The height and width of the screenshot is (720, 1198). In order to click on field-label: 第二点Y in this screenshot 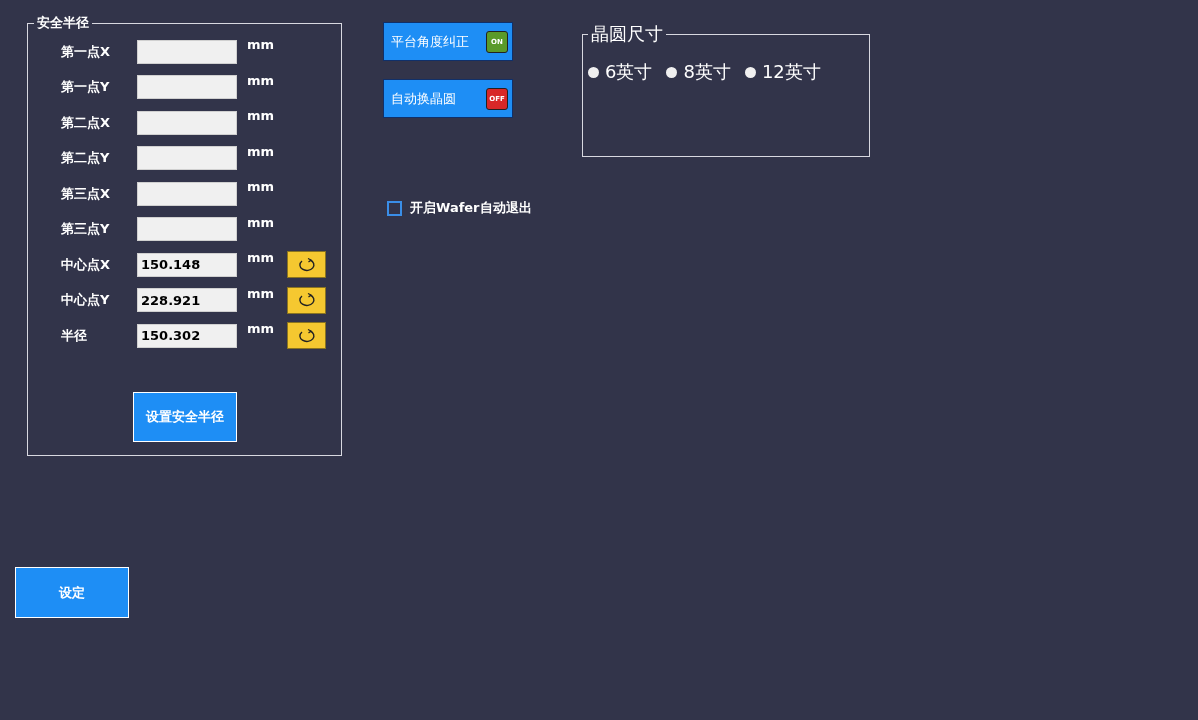, I will do `click(86, 158)`.